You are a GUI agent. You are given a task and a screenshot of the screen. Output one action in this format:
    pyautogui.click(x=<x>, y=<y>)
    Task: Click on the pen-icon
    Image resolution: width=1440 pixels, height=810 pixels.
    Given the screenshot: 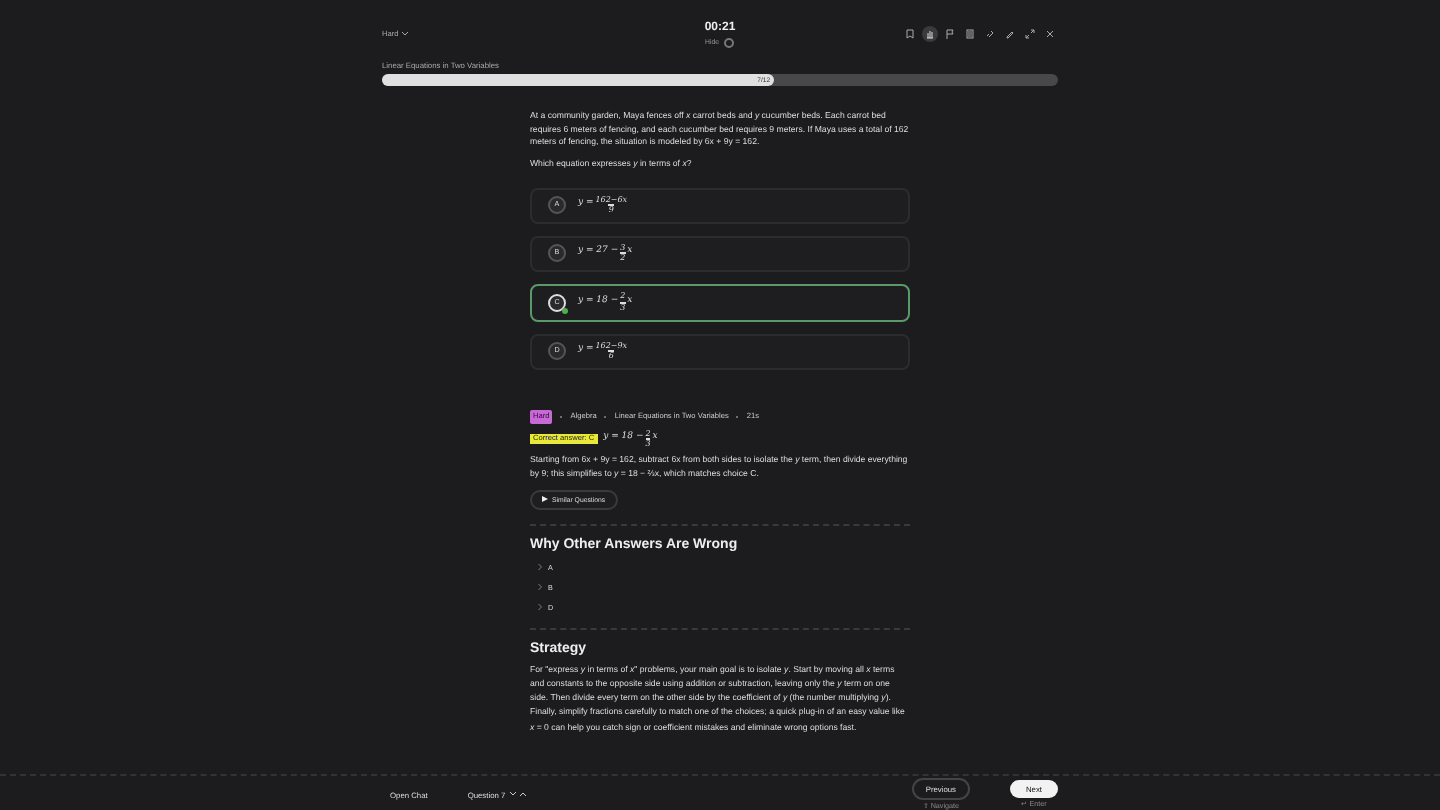 What is the action you would take?
    pyautogui.click(x=1010, y=34)
    